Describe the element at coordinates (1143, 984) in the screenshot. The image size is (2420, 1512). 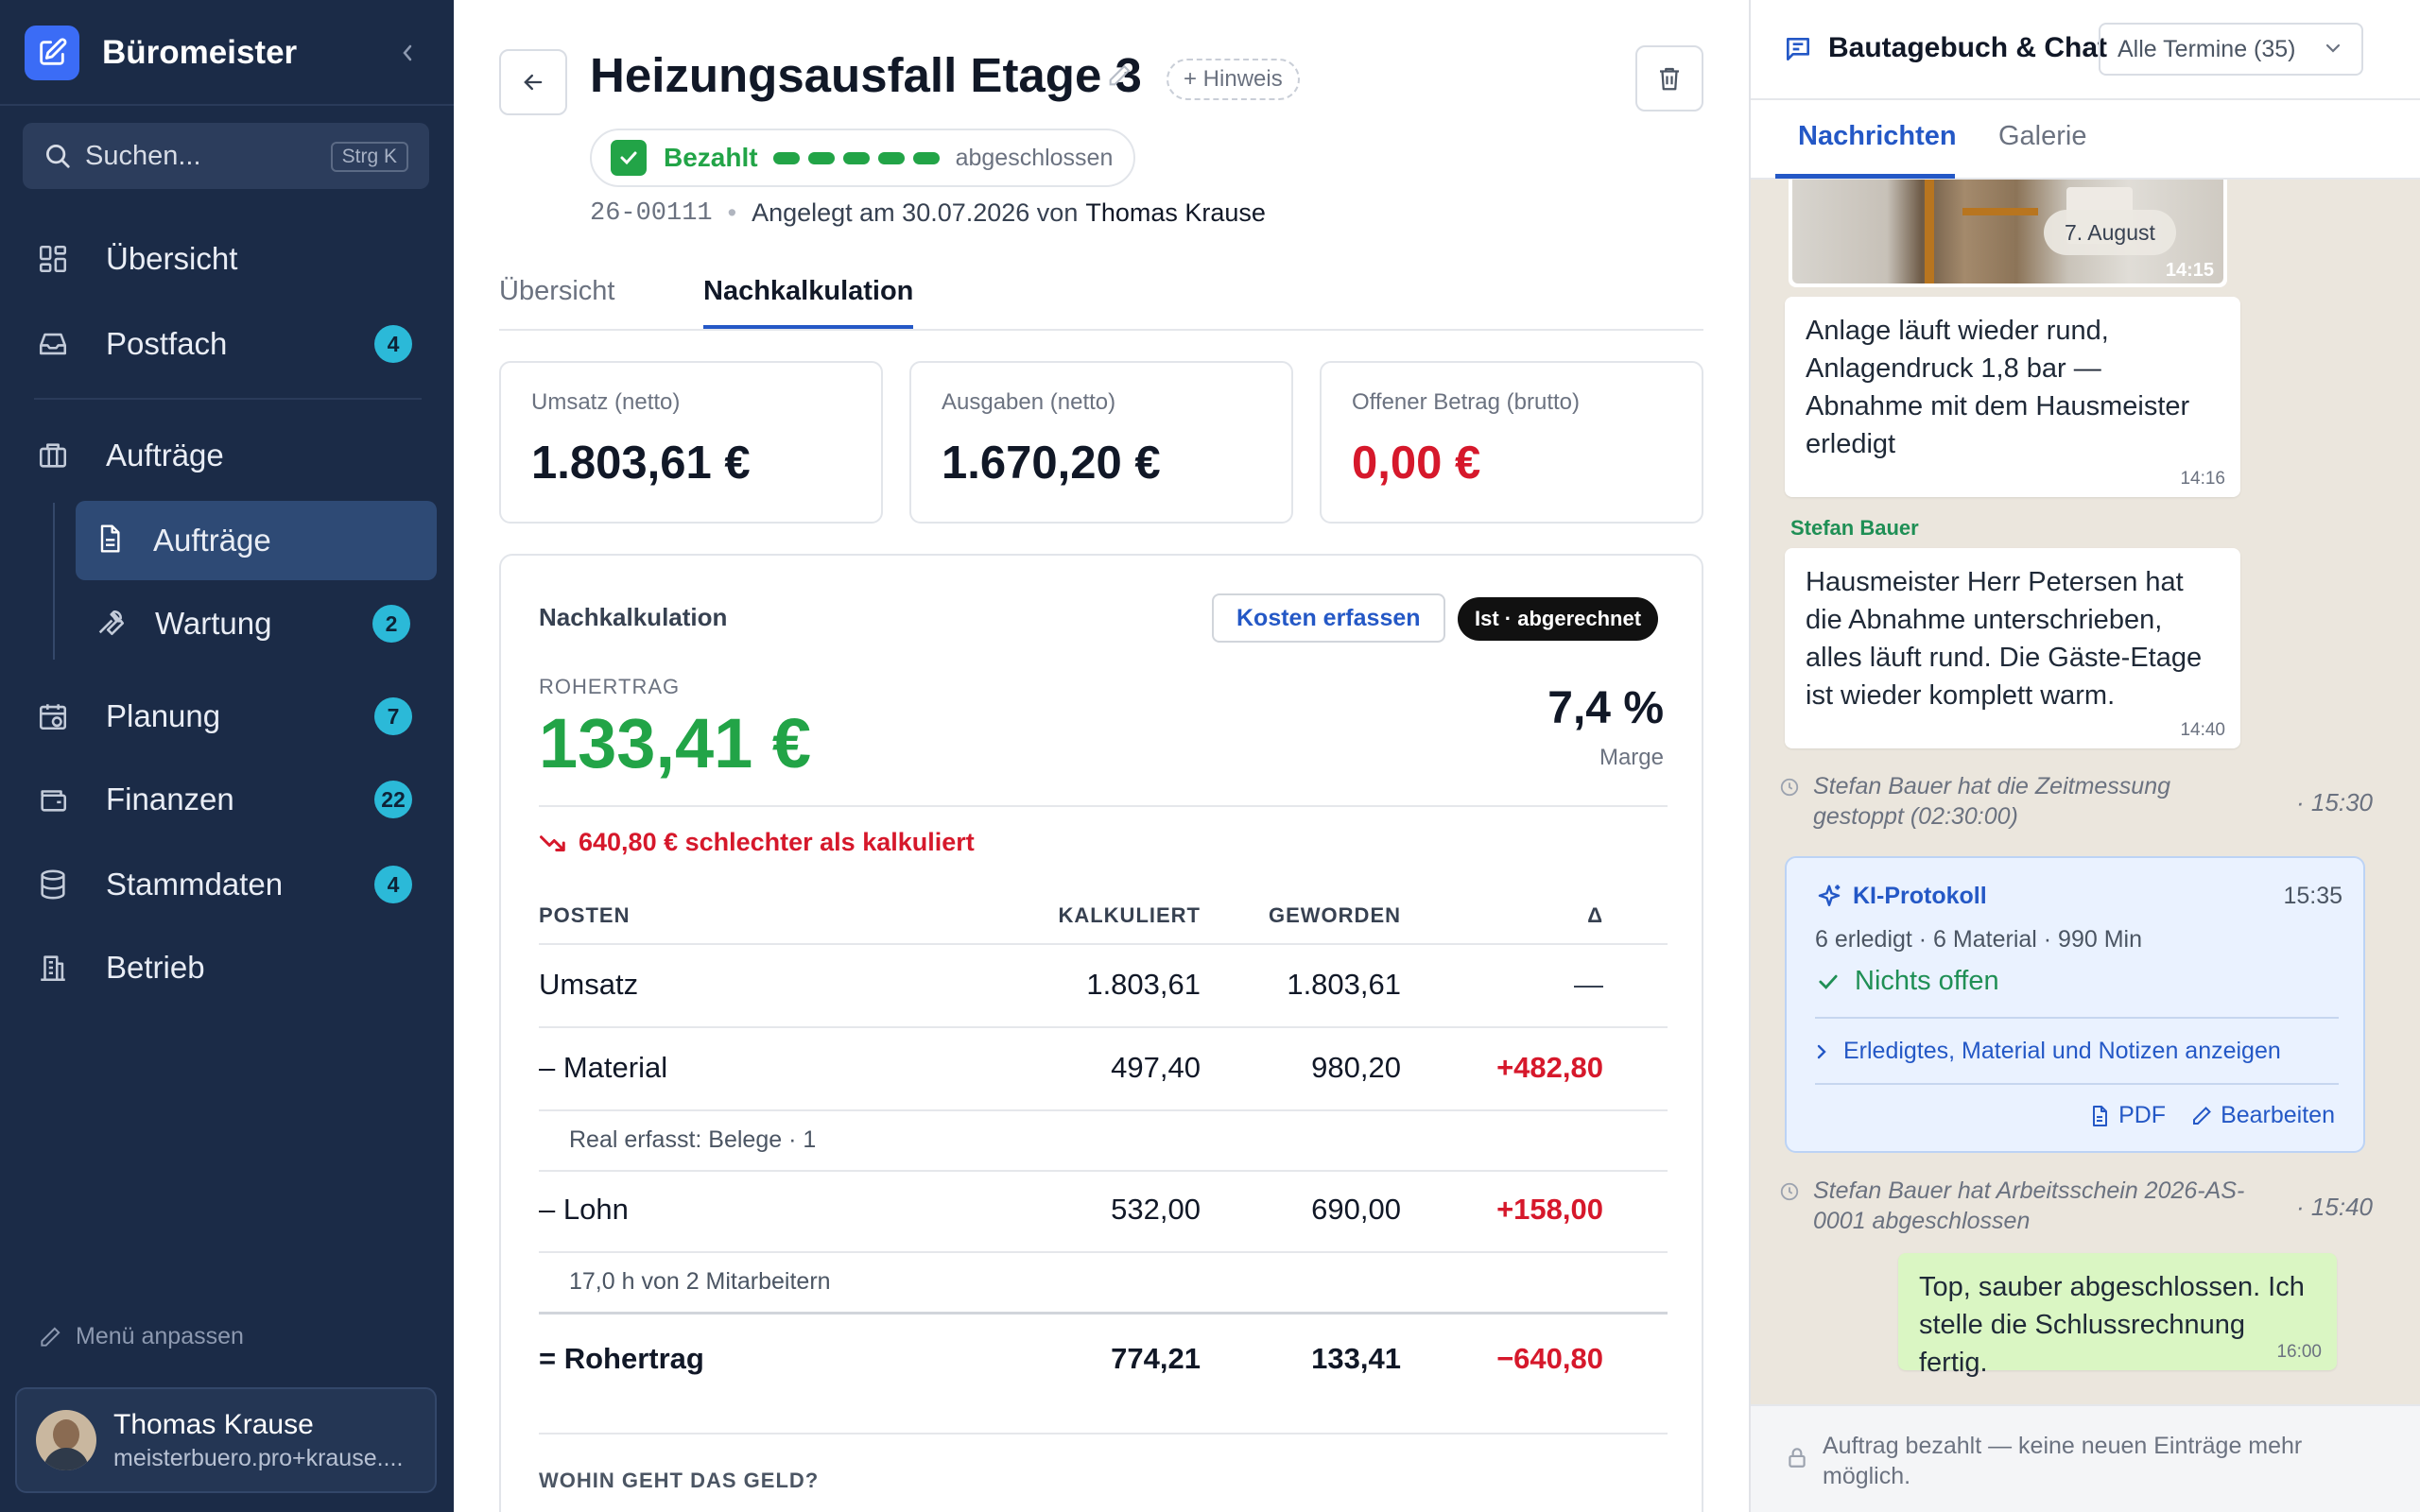
I see `table-cell-kalkuliert: 1.803,61` at that location.